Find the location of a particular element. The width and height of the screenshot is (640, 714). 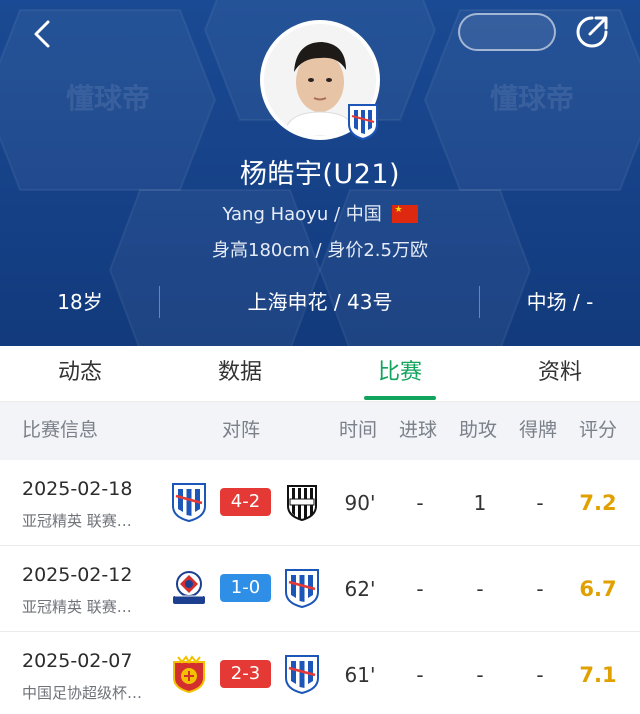

age: 18岁 is located at coordinates (80, 302).